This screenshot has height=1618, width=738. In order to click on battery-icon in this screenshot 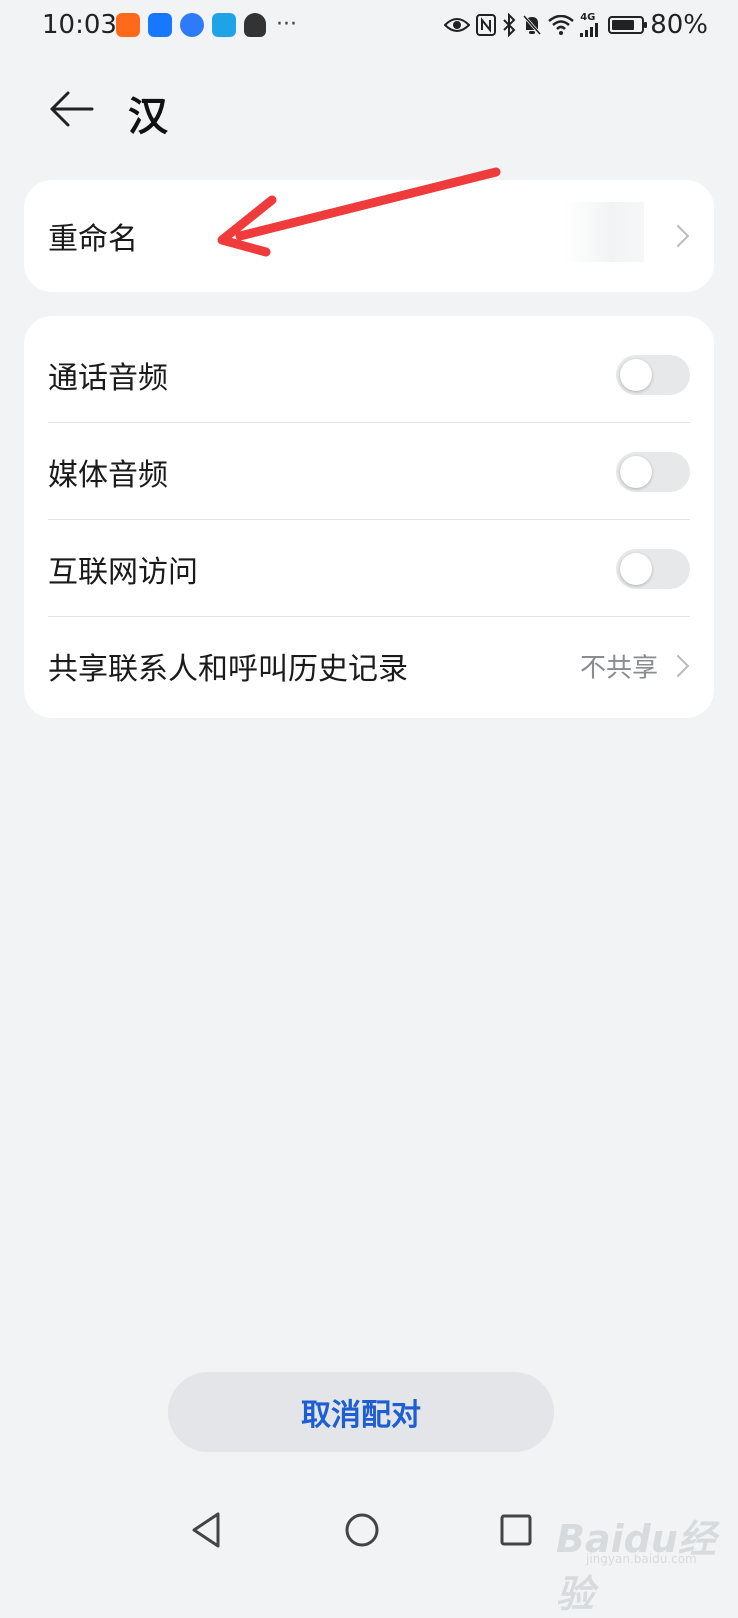, I will do `click(628, 25)`.